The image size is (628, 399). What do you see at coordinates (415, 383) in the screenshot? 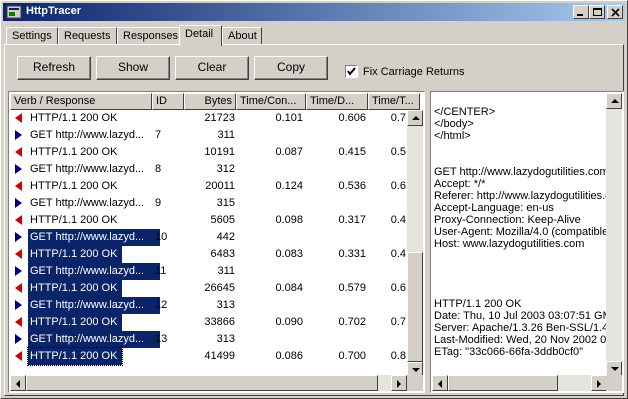
I see `scrollbar-corner` at bounding box center [415, 383].